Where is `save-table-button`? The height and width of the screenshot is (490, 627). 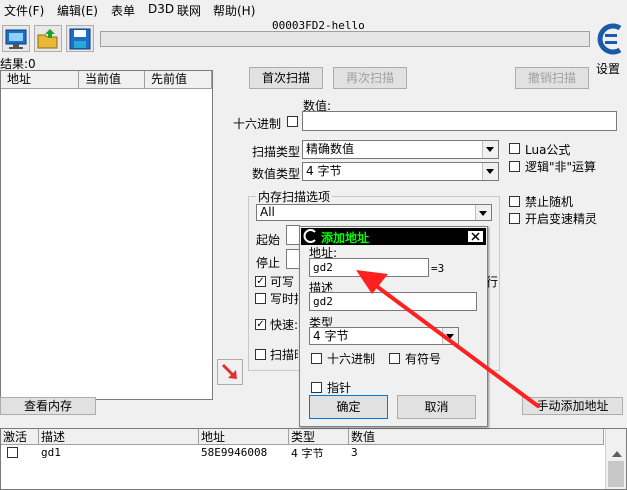 save-table-button is located at coordinates (80, 38).